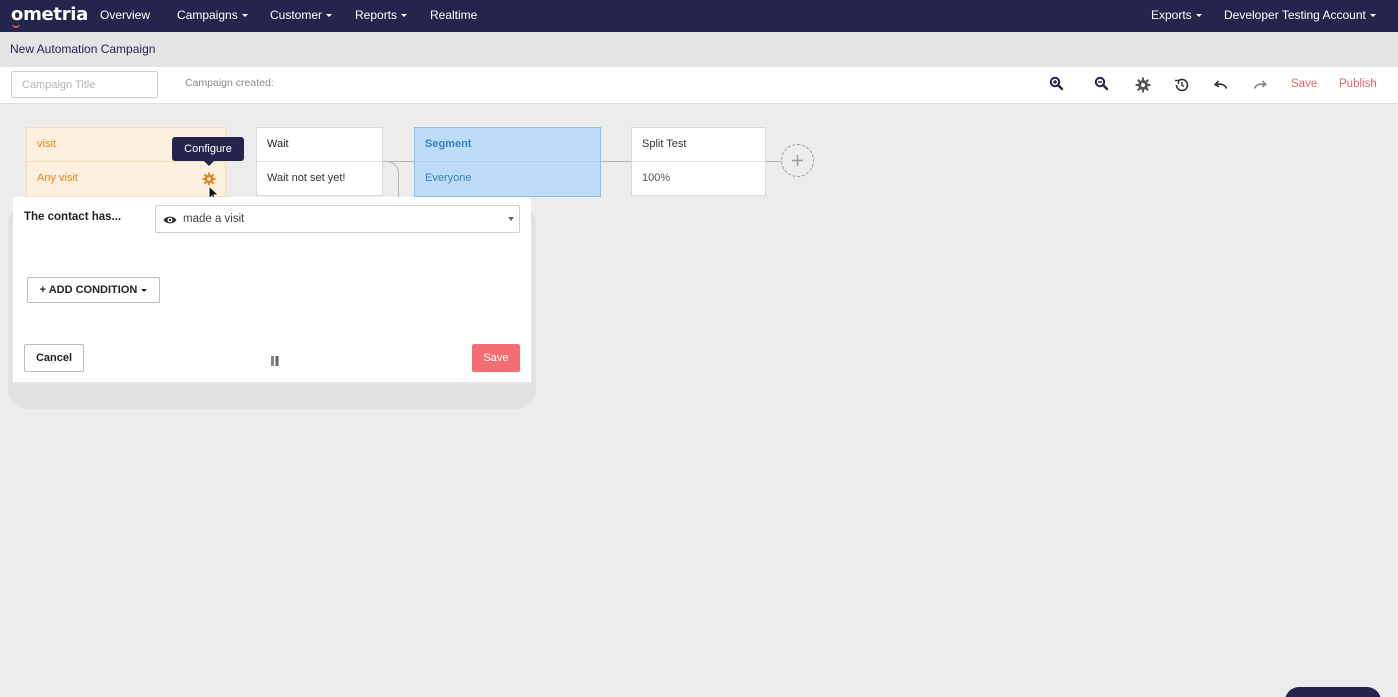  I want to click on logo-smile-mark, so click(16, 26).